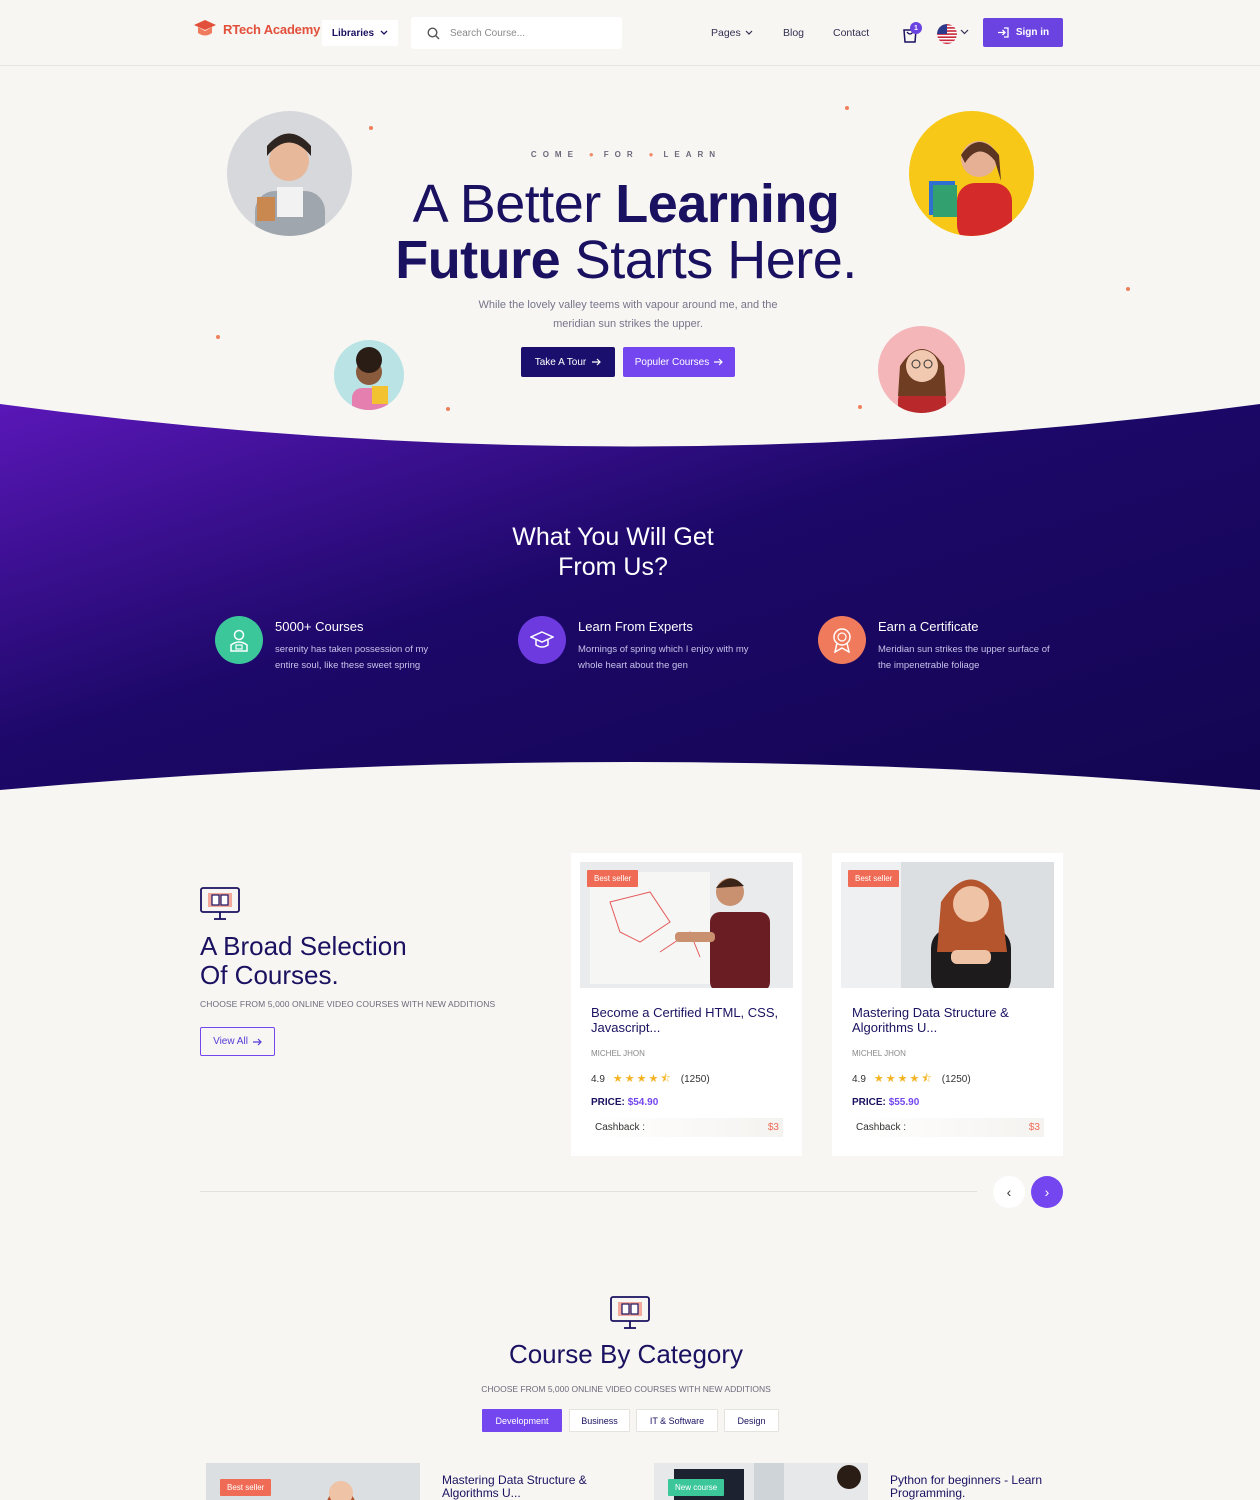  I want to click on take-tour-button: Take A Tour, so click(568, 362).